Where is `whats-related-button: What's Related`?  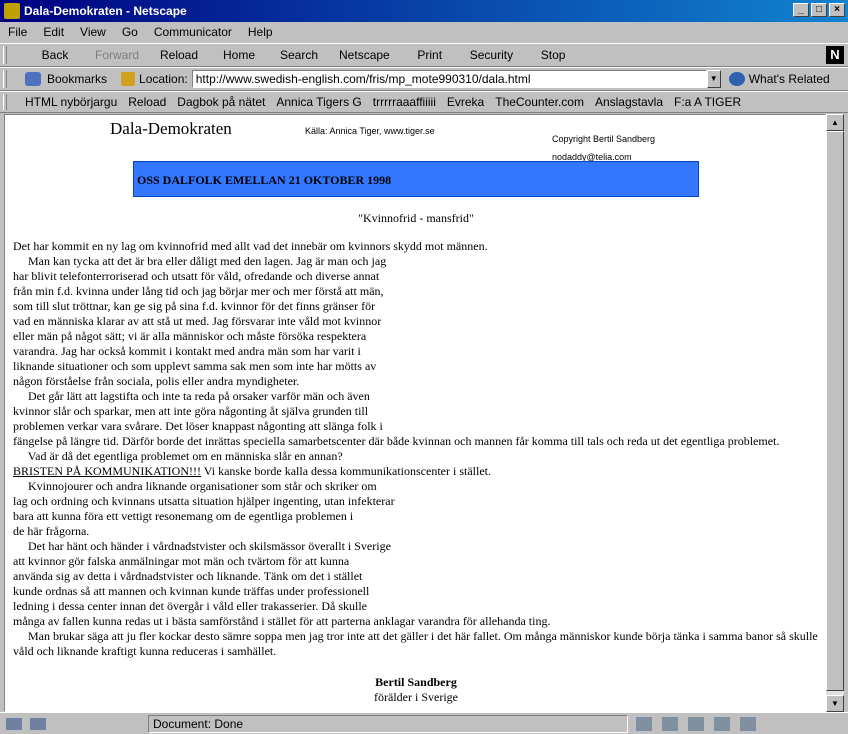 whats-related-button: What's Related is located at coordinates (779, 79).